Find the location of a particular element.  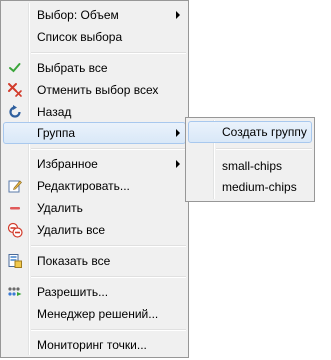

menu-item-label: Удалить все is located at coordinates (71, 230).